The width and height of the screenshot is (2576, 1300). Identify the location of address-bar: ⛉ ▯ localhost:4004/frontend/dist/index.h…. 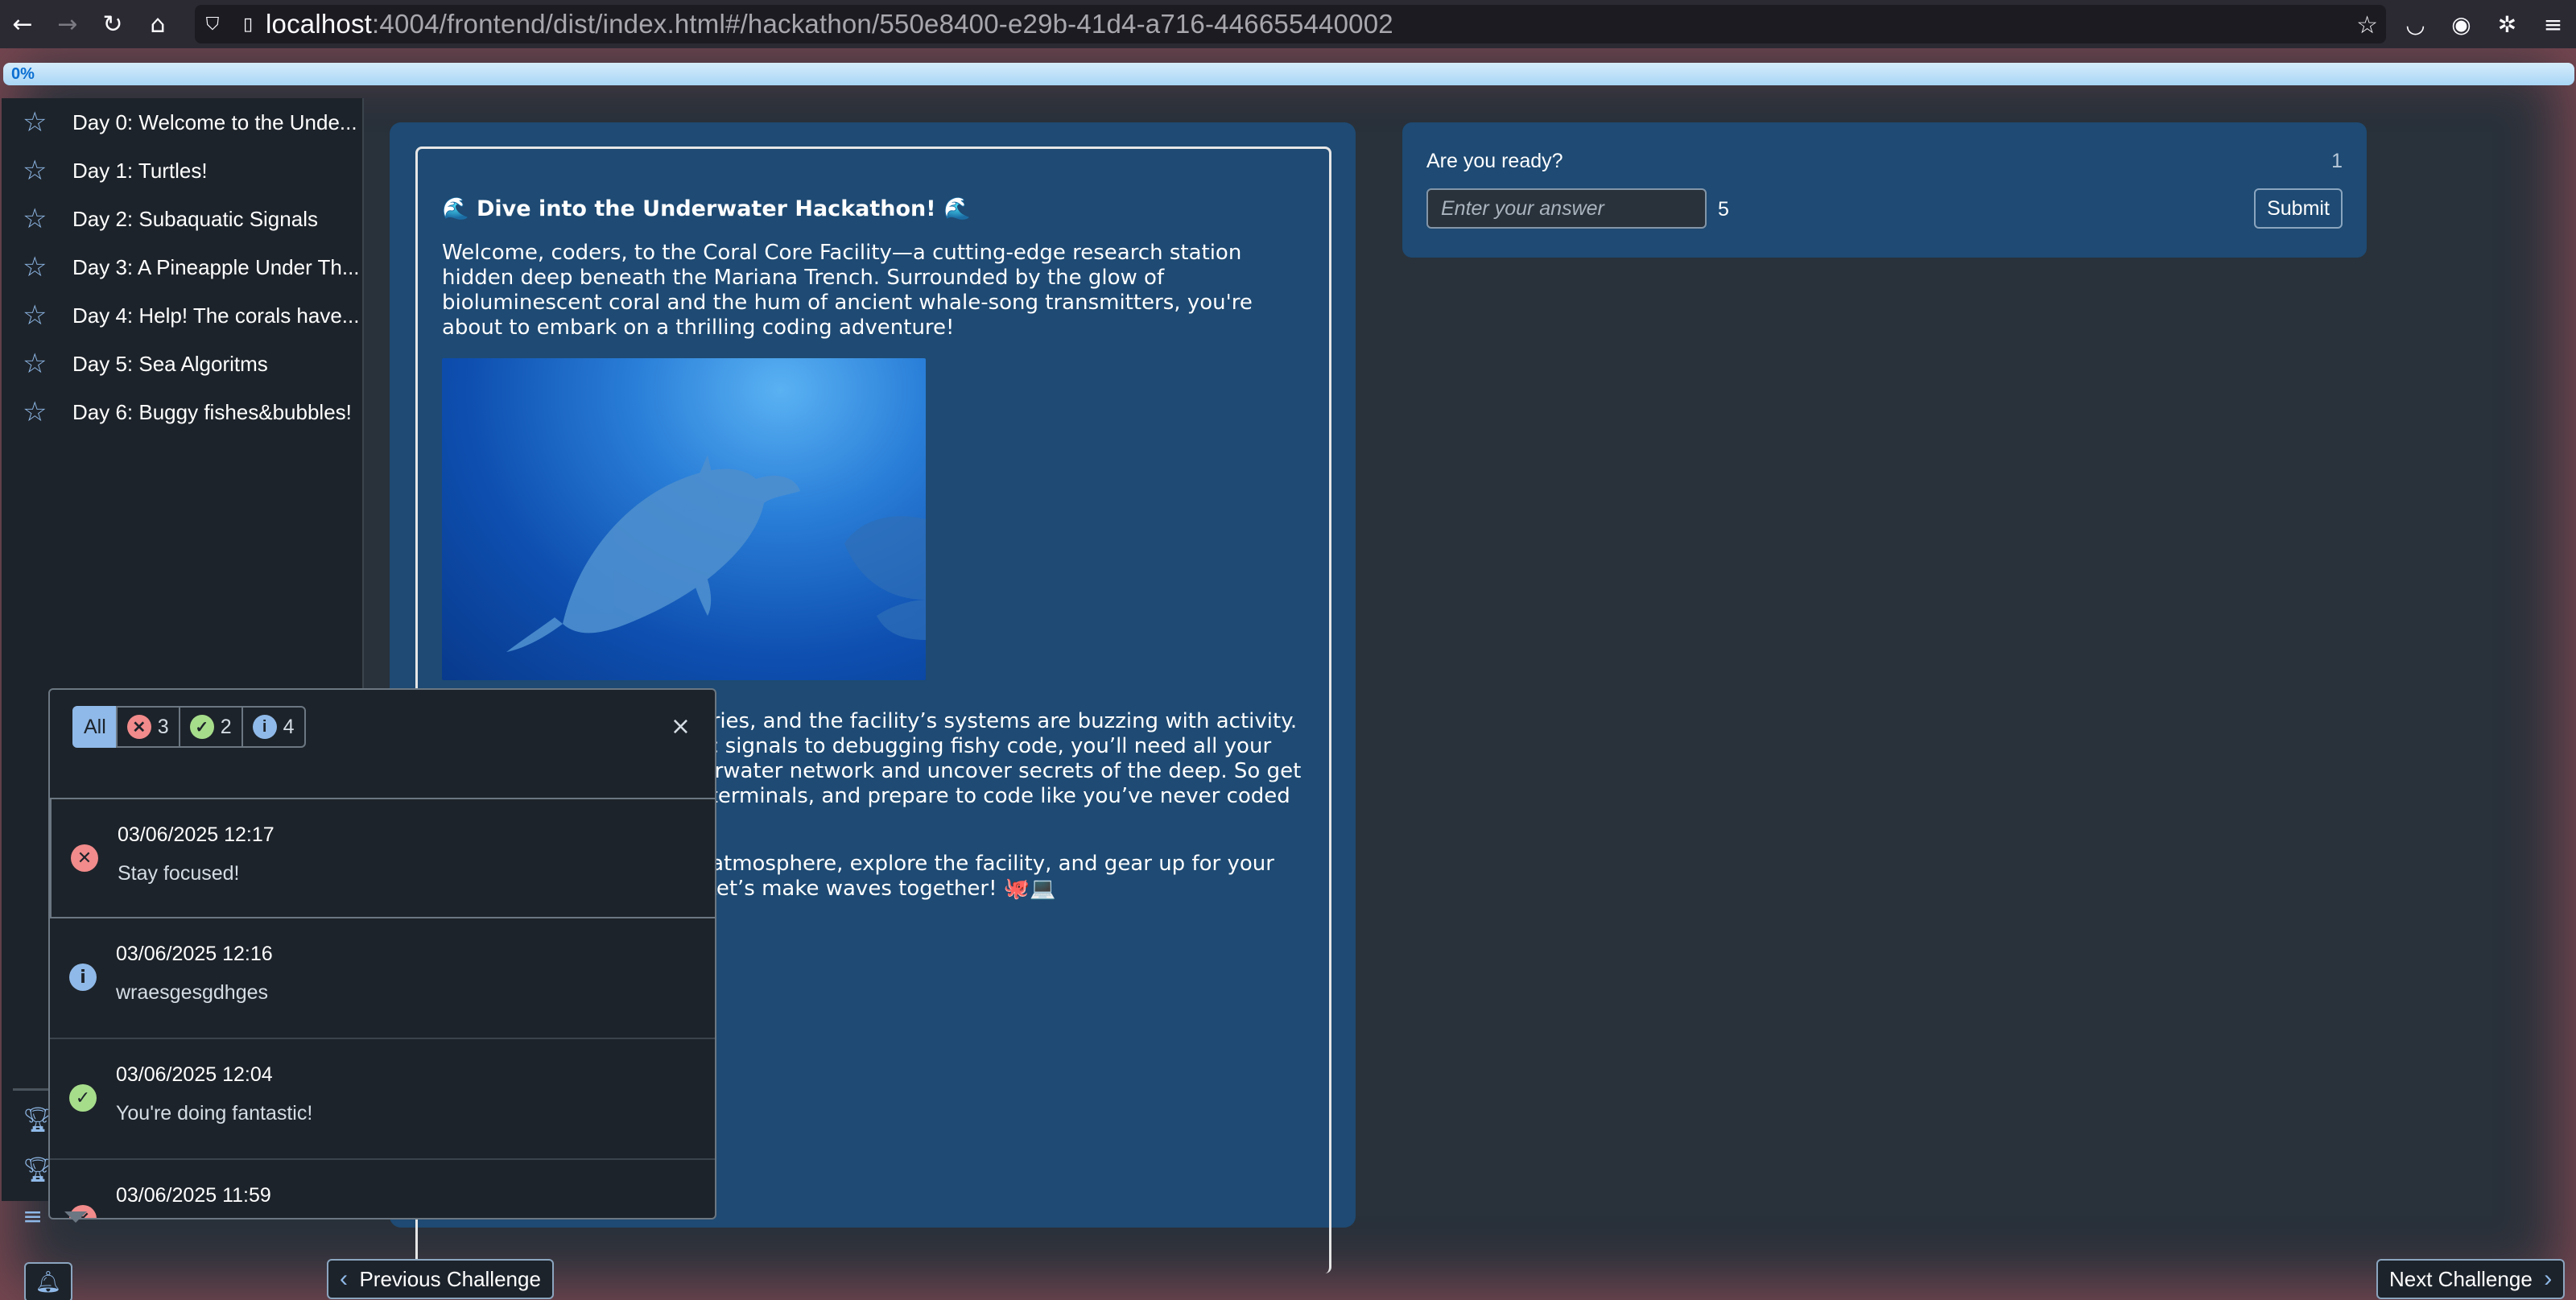
(1290, 24).